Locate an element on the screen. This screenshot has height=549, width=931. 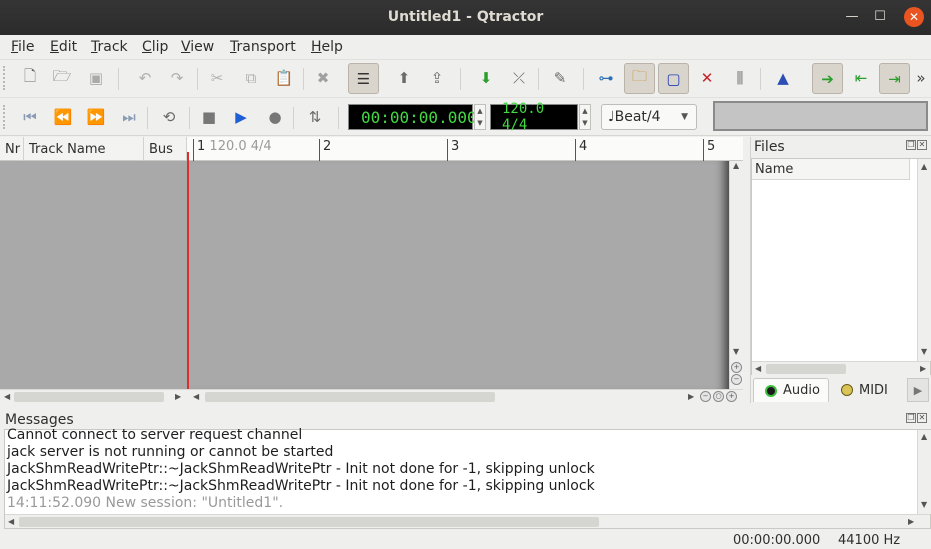
bar-marker: 4 is located at coordinates (581, 150).